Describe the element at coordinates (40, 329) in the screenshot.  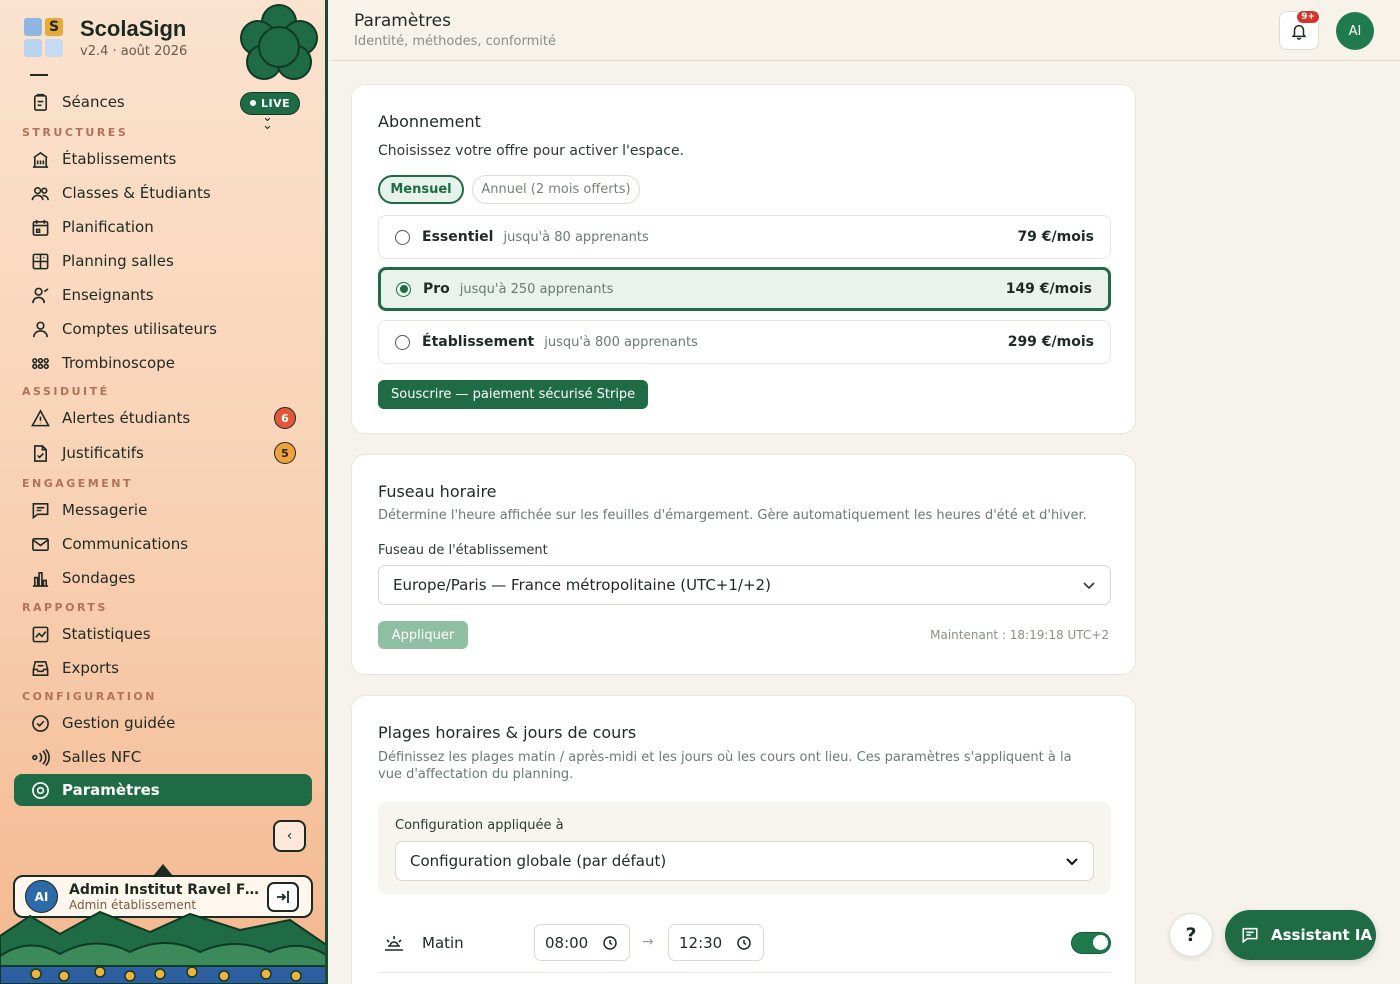
I see `user-icon` at that location.